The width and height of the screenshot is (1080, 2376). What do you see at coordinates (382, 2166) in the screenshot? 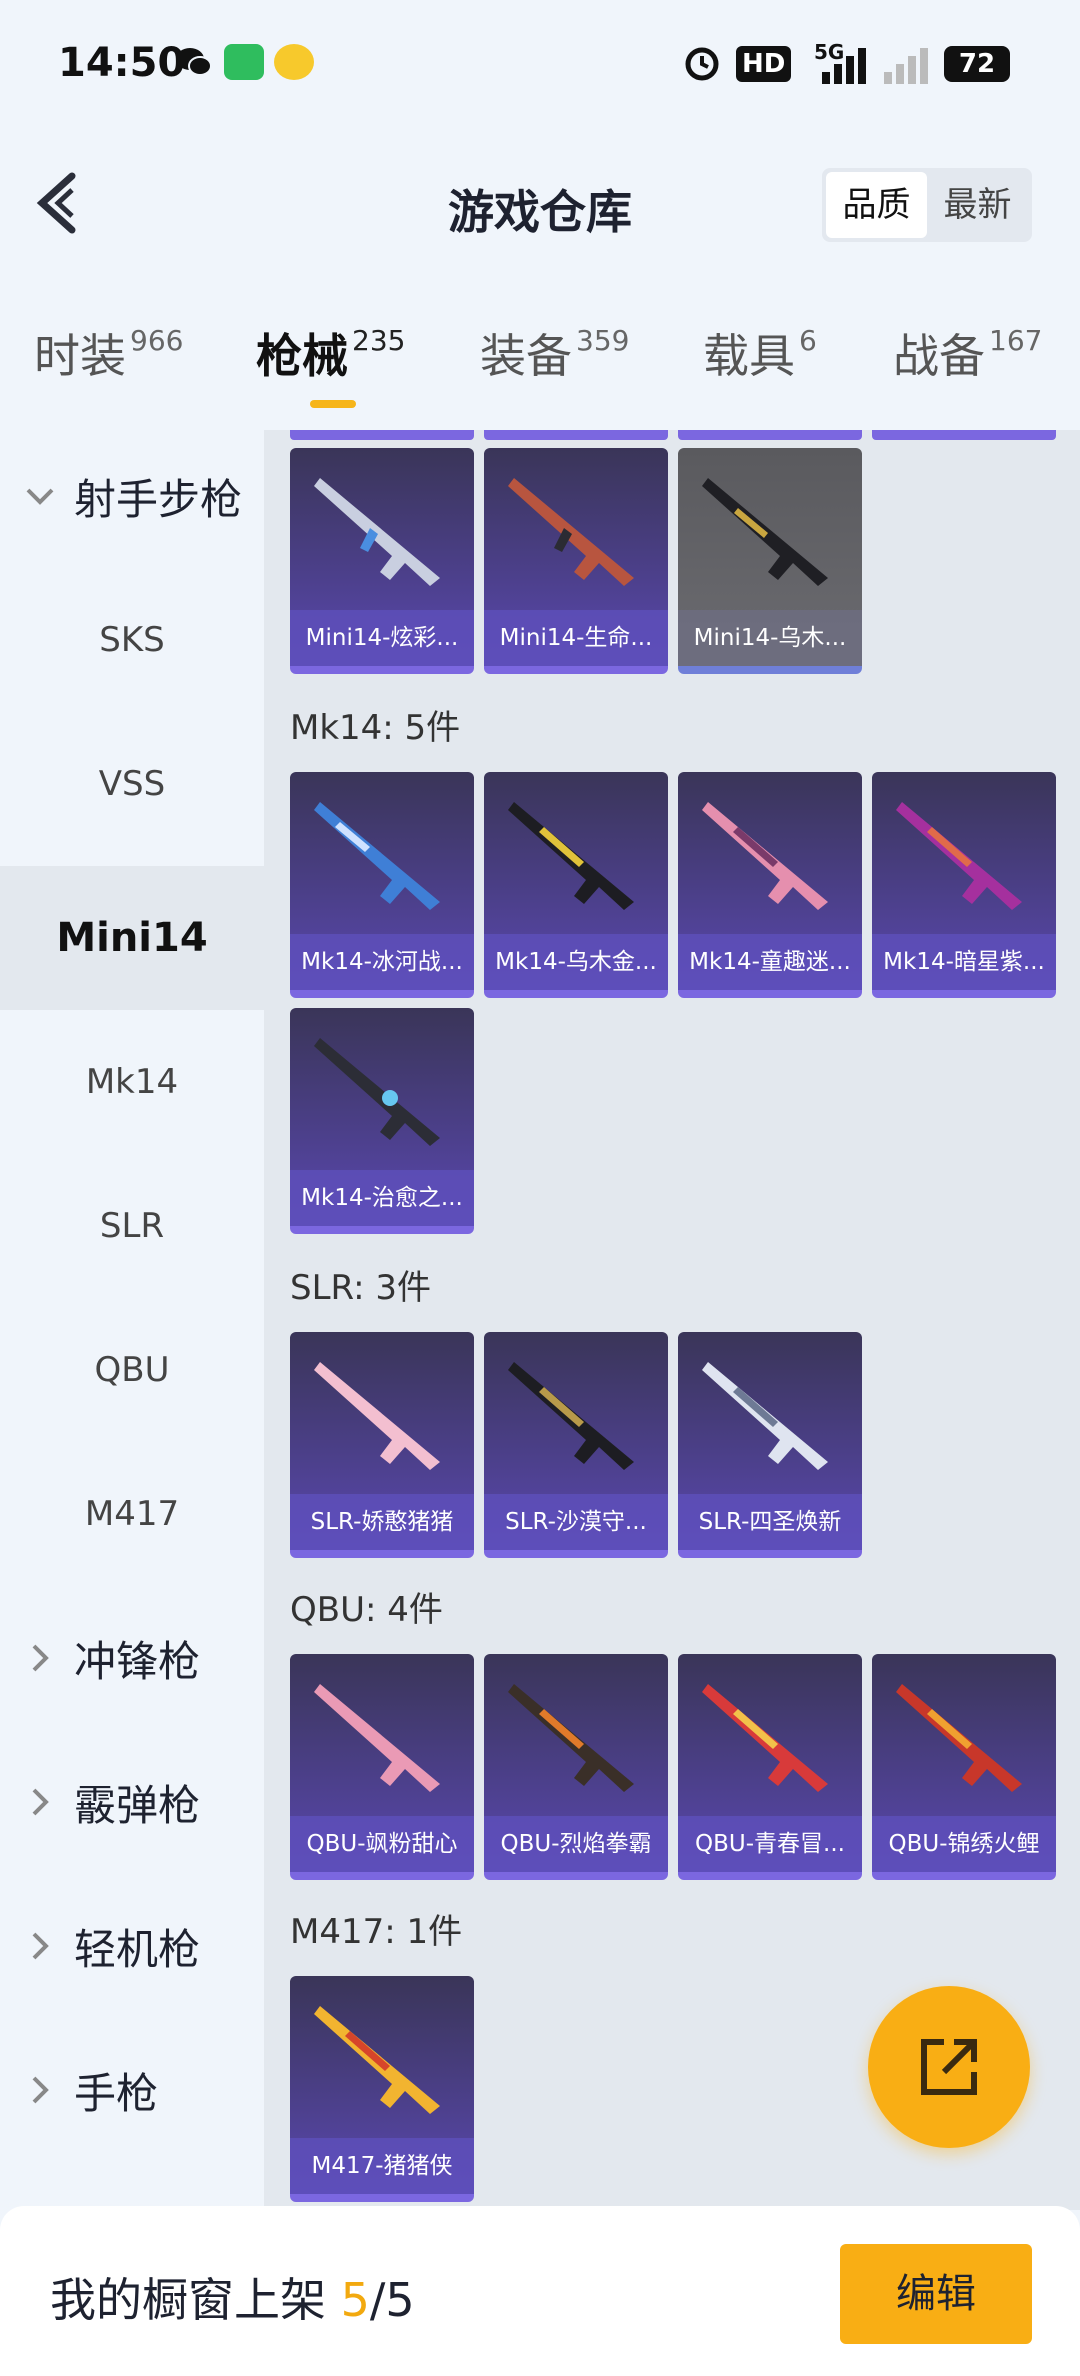
I see `weapon-name: M417-猪猪侠` at bounding box center [382, 2166].